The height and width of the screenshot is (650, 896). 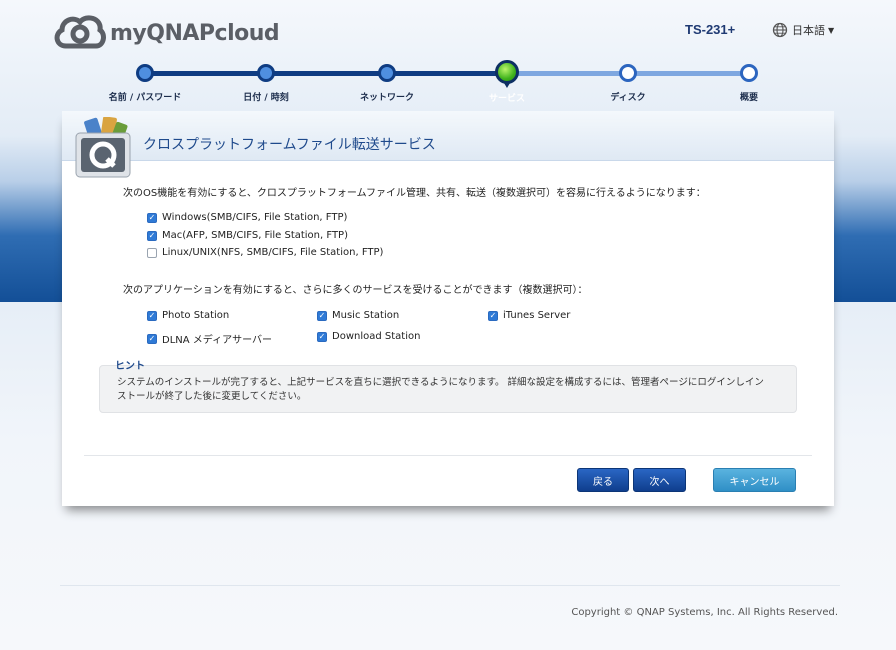 What do you see at coordinates (831, 30) in the screenshot?
I see `chevron-down-icon: ▼` at bounding box center [831, 30].